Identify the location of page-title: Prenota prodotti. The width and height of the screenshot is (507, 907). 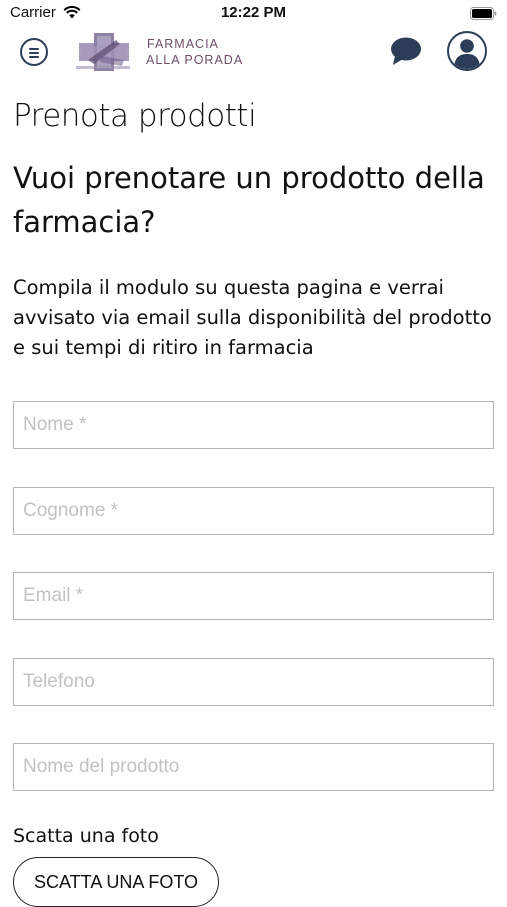
(135, 116).